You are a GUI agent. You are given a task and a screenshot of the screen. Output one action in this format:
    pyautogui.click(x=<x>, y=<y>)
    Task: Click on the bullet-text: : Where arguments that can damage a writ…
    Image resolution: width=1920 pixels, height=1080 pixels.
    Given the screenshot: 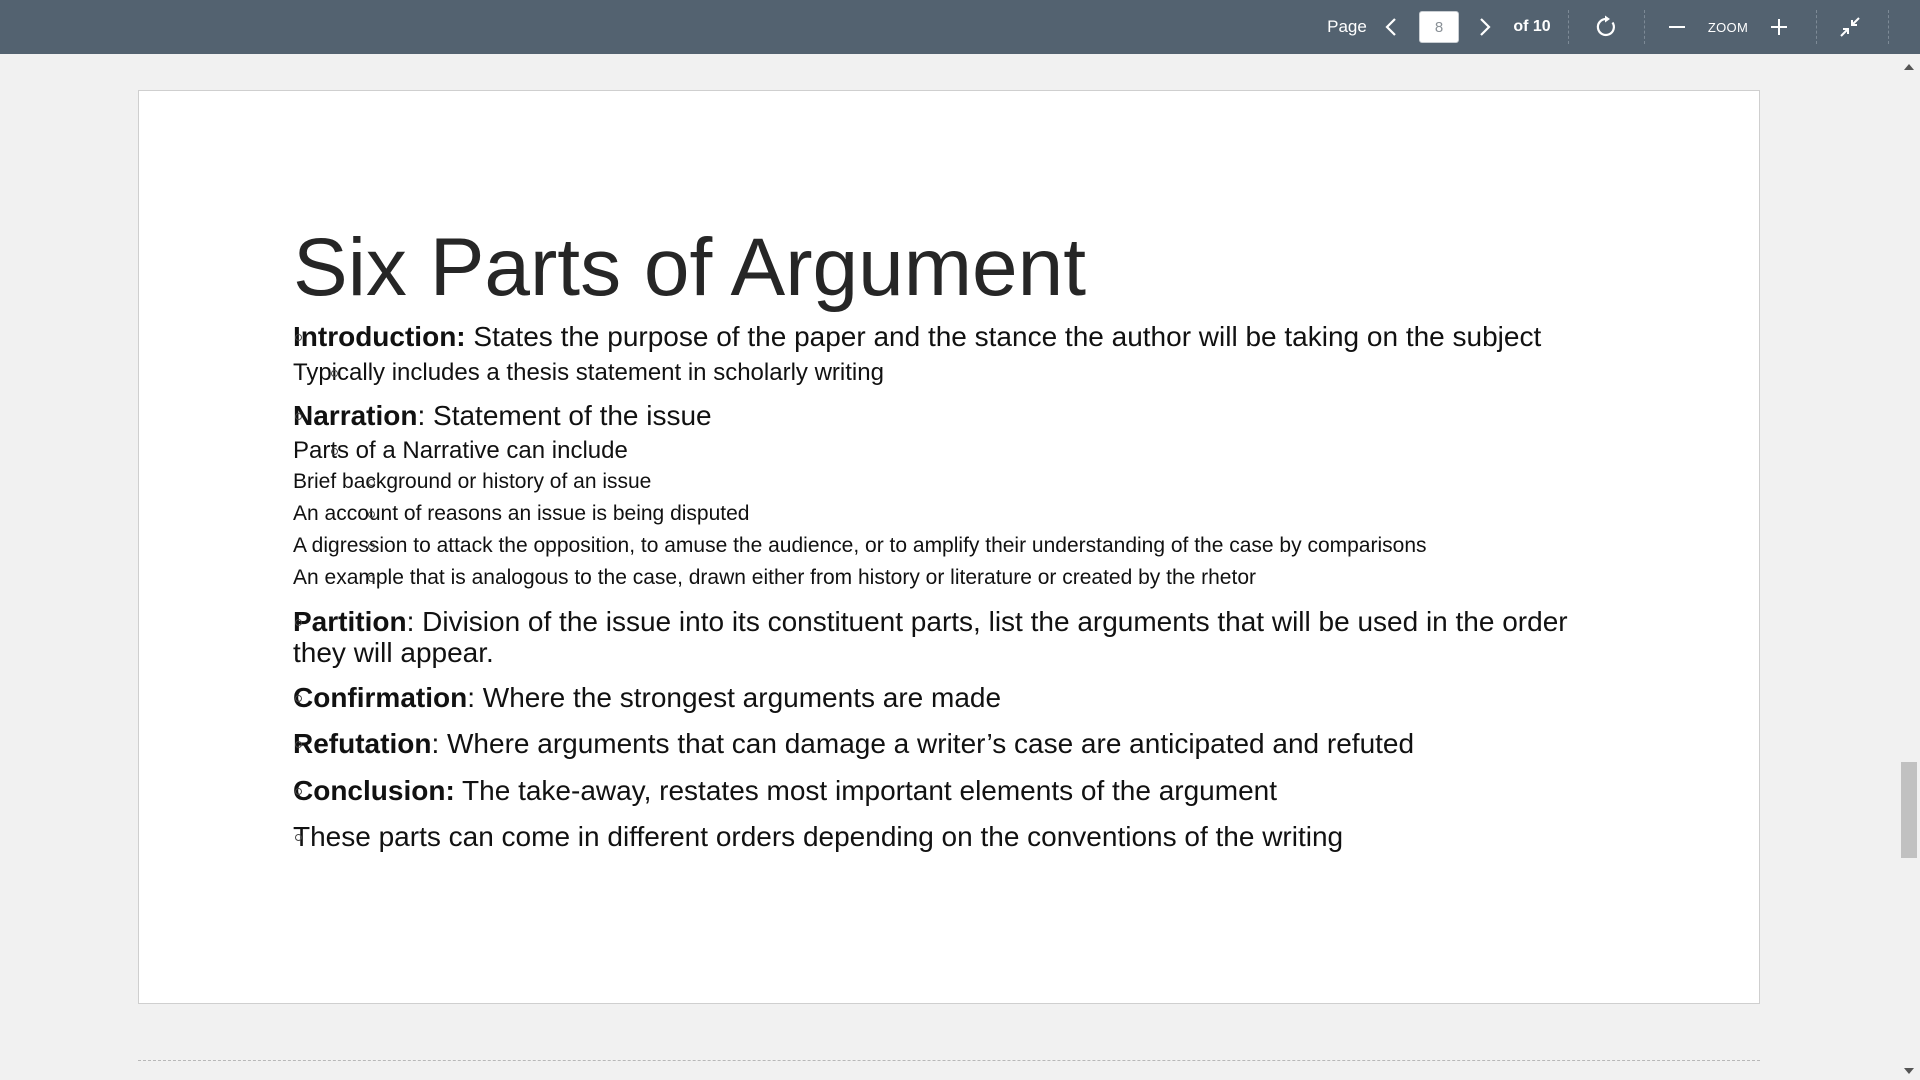 What is the action you would take?
    pyautogui.click(x=923, y=743)
    